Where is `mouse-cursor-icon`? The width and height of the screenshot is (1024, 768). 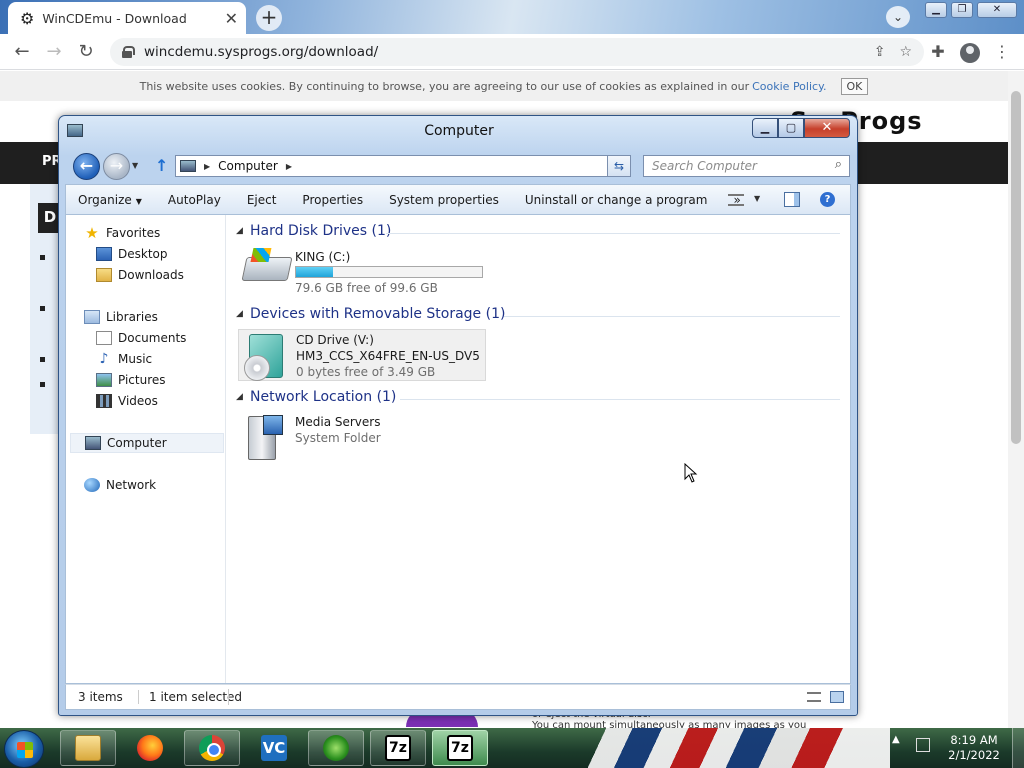
mouse-cursor-icon is located at coordinates (691, 473).